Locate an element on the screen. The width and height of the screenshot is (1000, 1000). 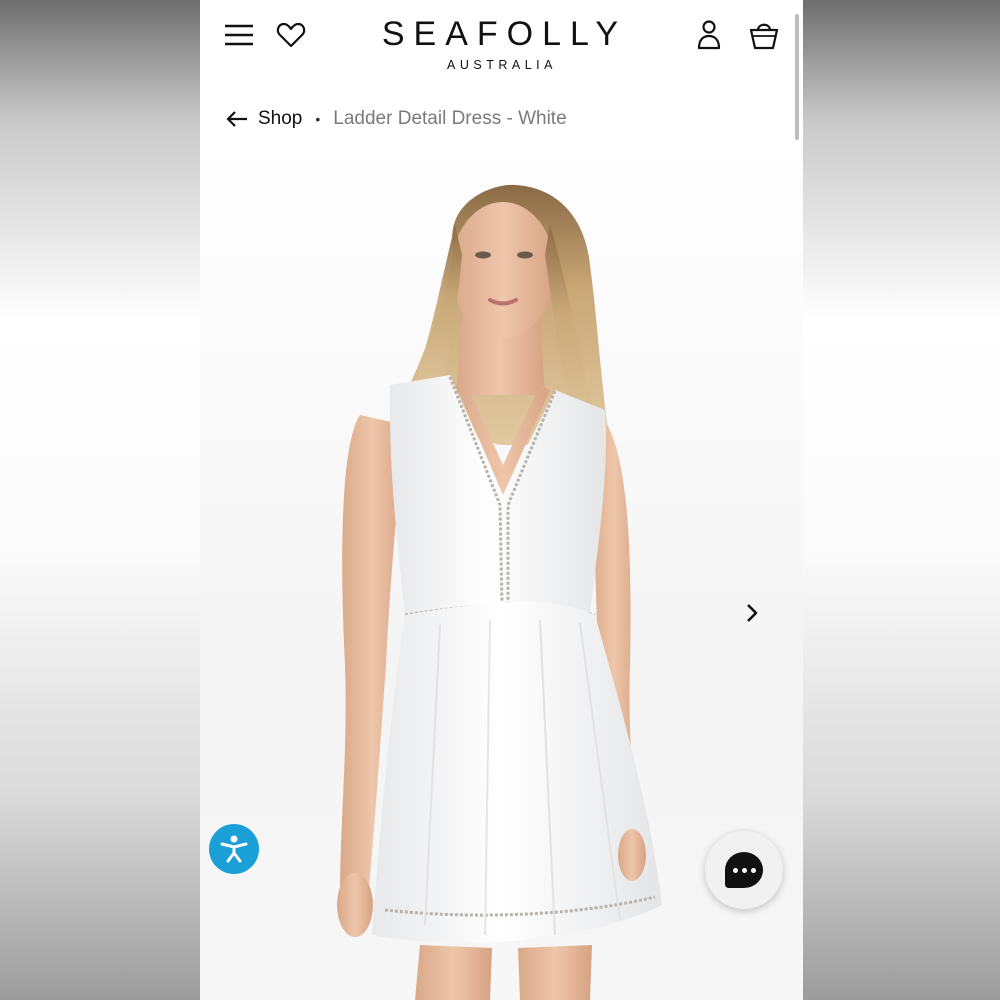
chat-icon is located at coordinates (744, 870).